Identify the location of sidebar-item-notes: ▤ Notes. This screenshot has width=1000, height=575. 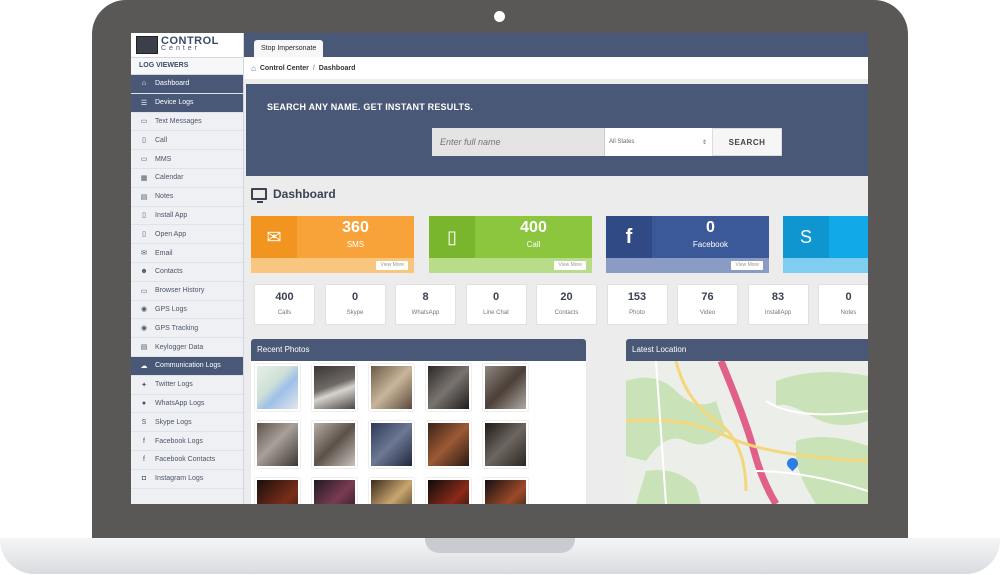
(187, 197).